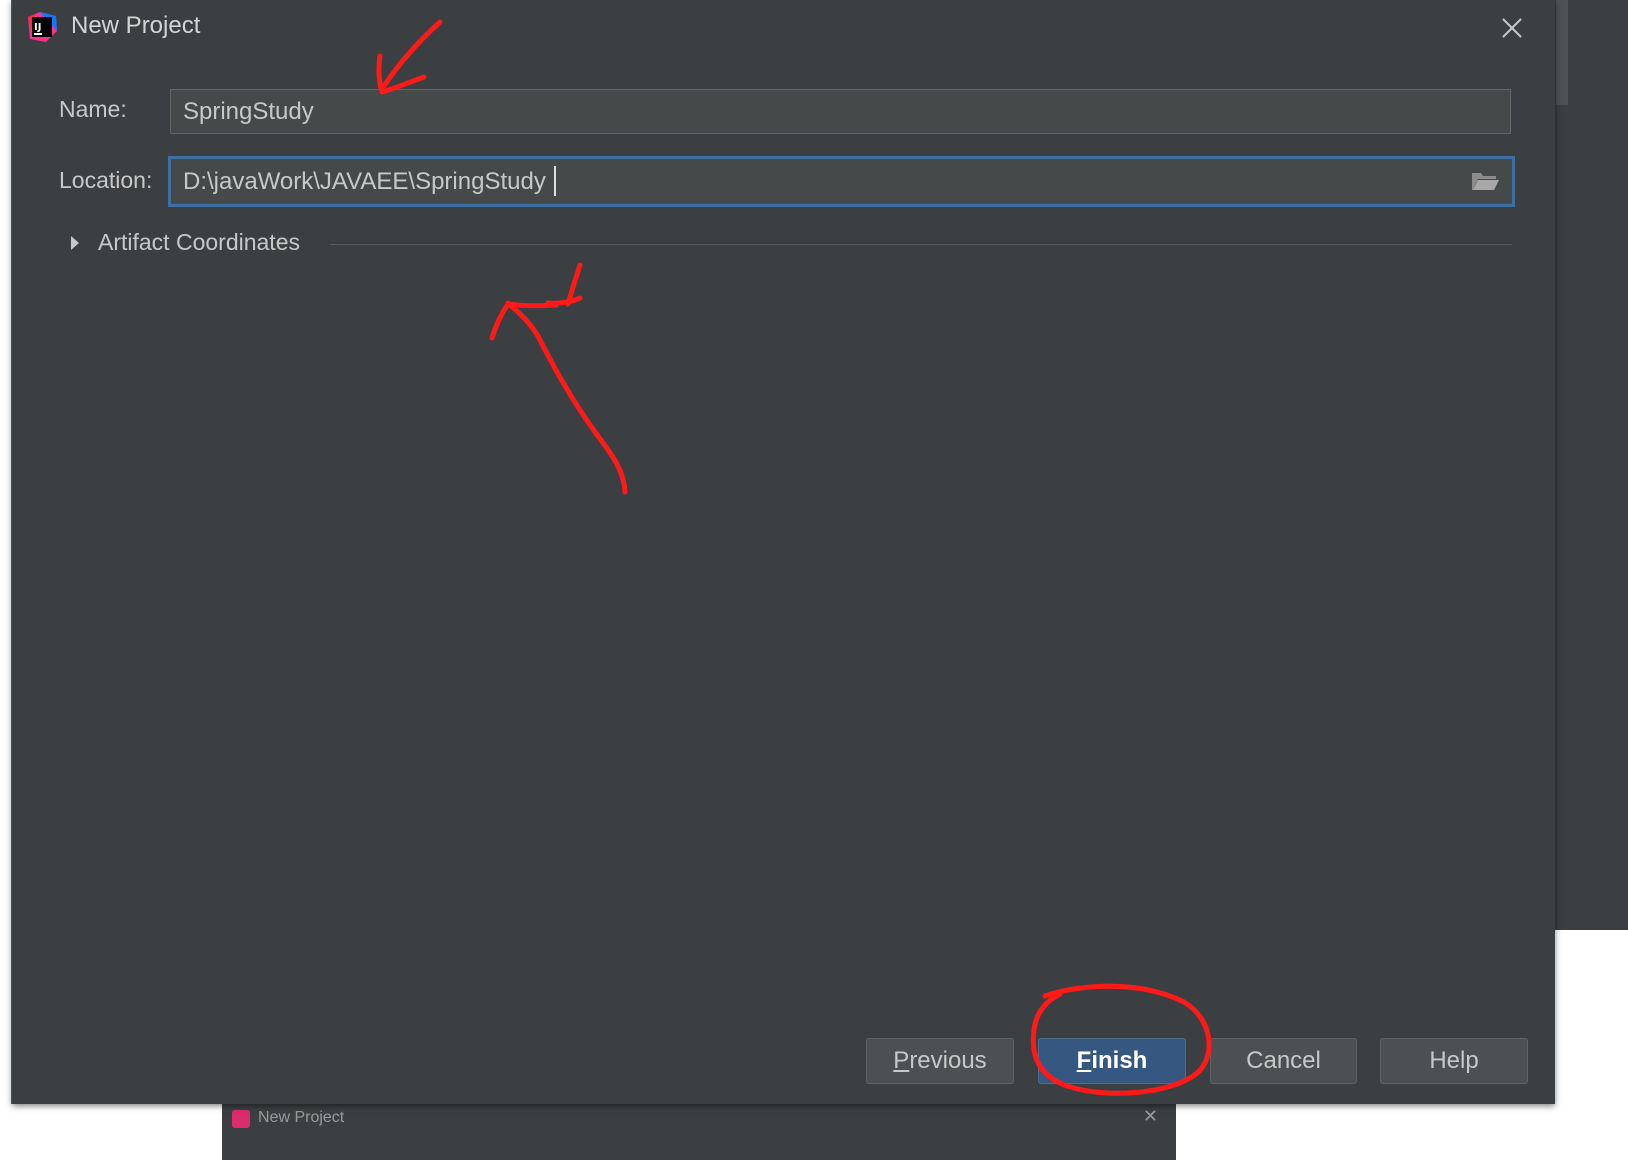 Image resolution: width=1628 pixels, height=1160 pixels. I want to click on finish-mnemonic: F, so click(1084, 1060).